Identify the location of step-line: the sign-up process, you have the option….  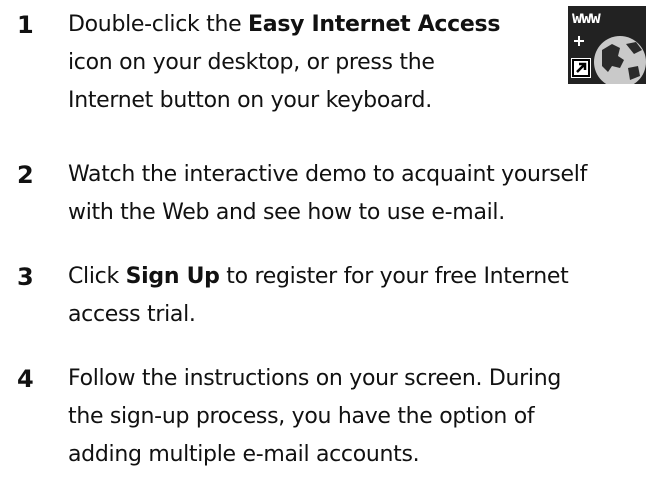
(301, 416).